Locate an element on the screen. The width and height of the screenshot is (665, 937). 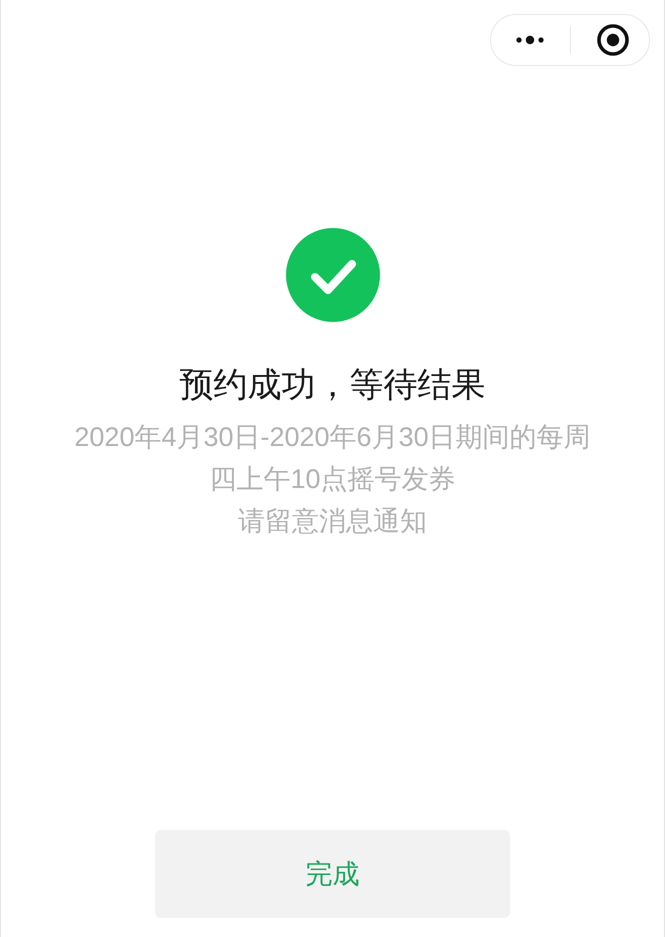
result-description: 2020年4月30日-2020年6月30日期间的每周 四上午10点摇号发券 请留意消息通知 is located at coordinates (332, 479).